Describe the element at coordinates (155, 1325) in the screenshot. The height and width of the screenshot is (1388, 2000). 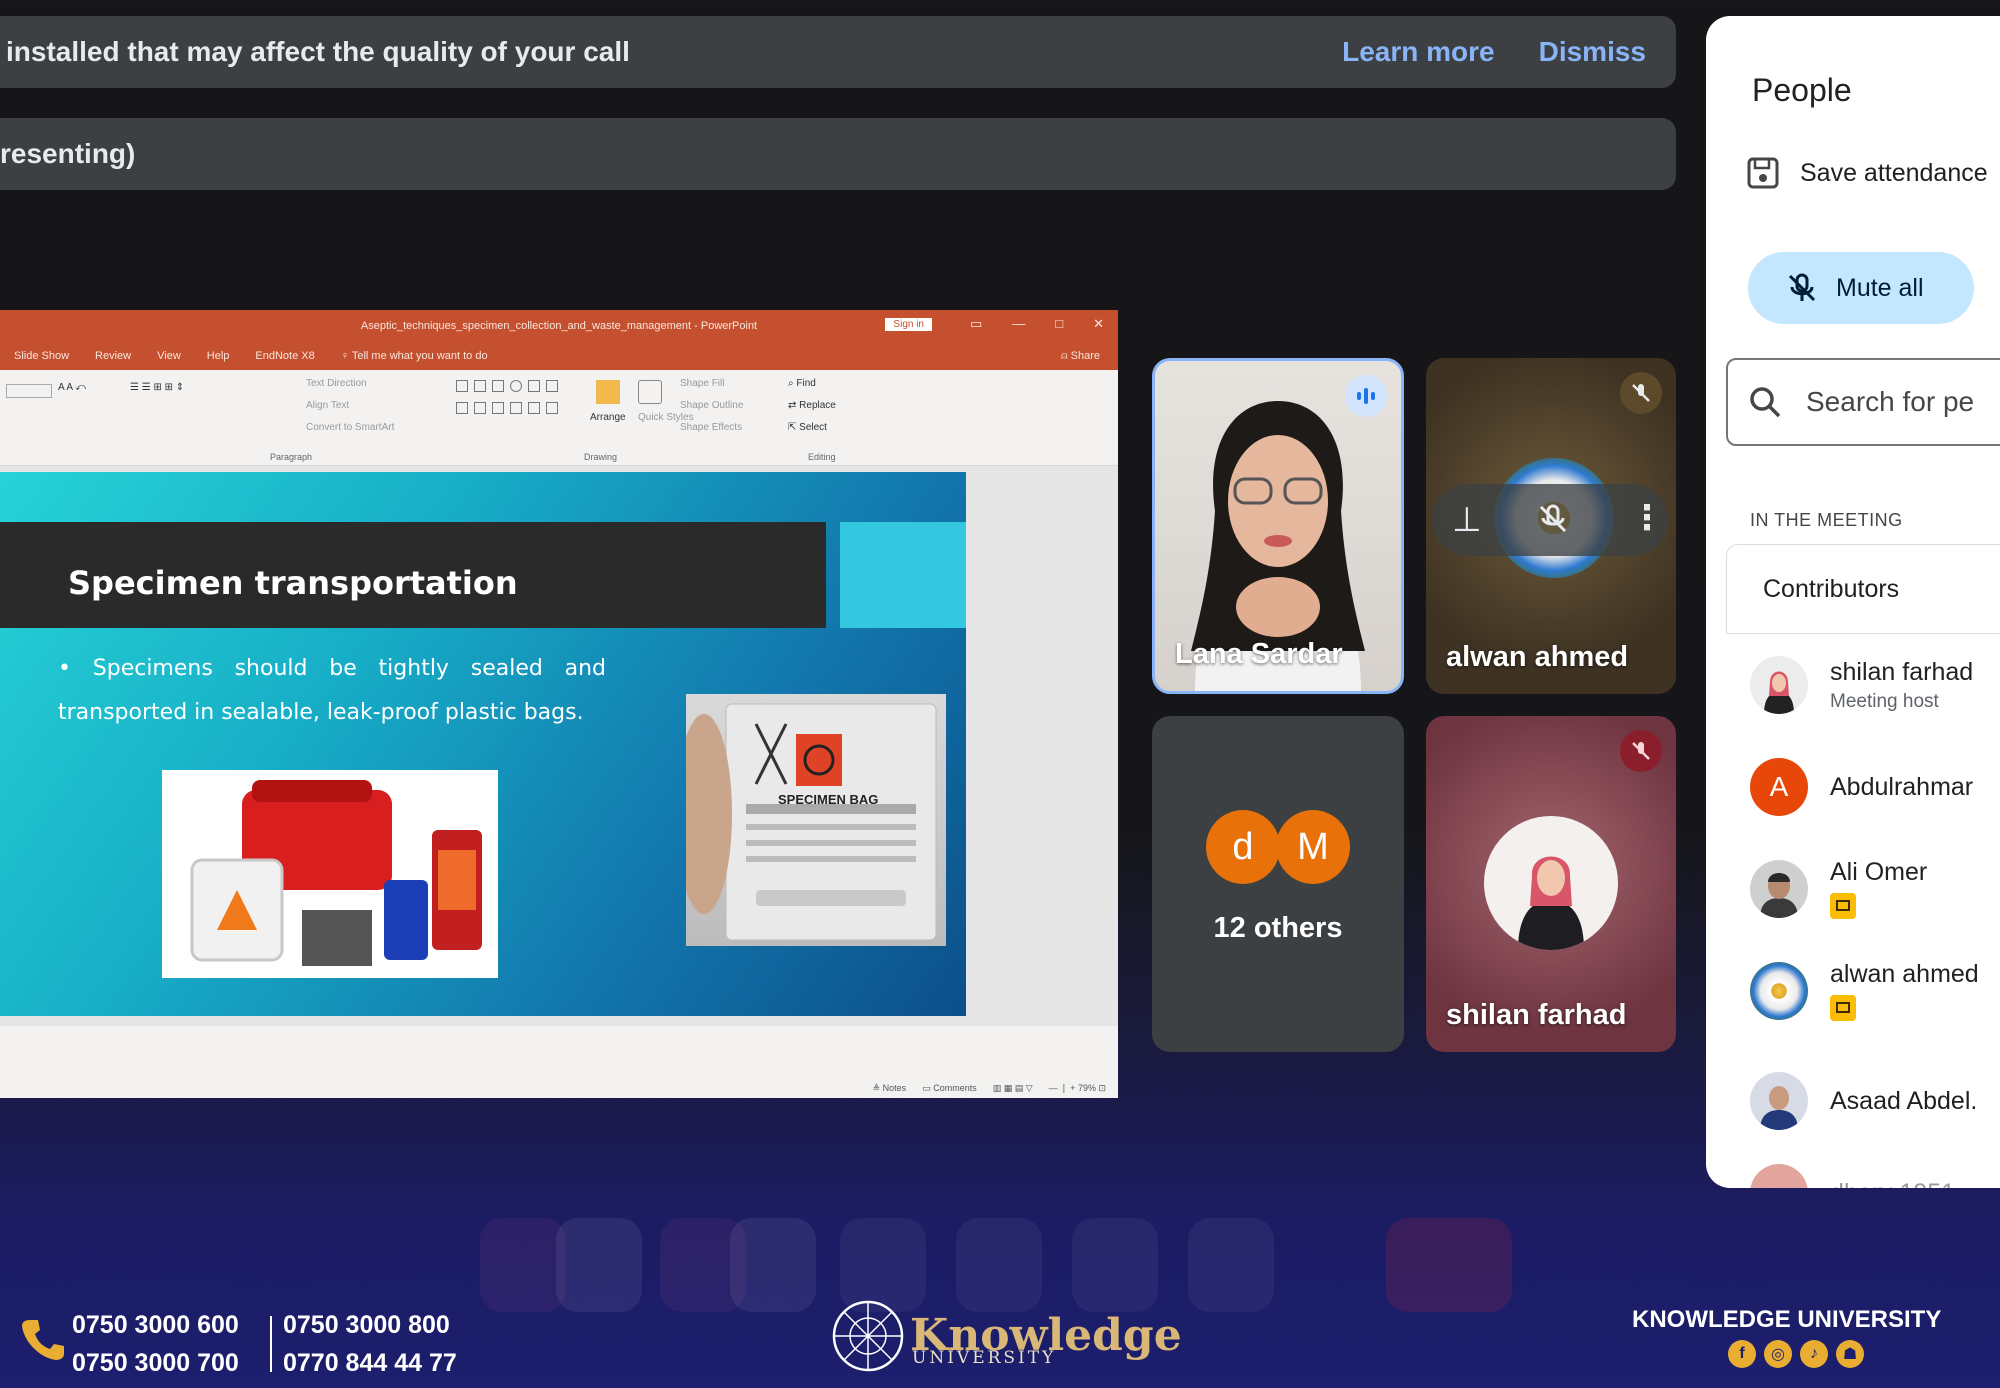
I see `phone-number: 0750 3000 600` at that location.